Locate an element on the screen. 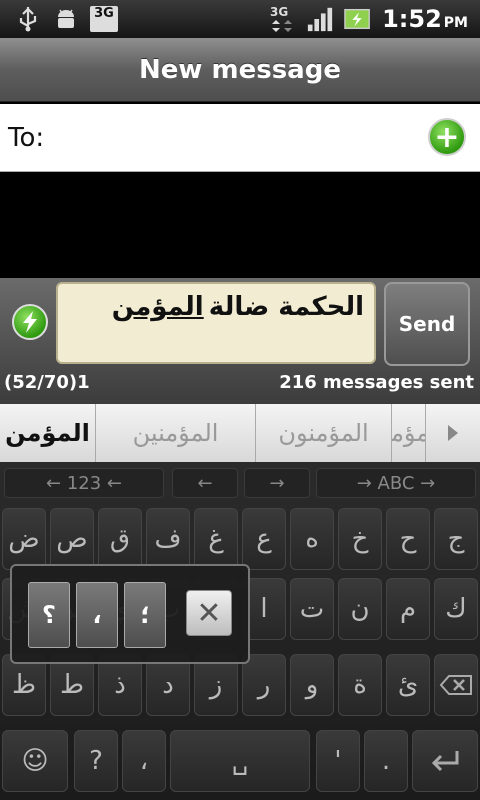  key: ' is located at coordinates (338, 761).